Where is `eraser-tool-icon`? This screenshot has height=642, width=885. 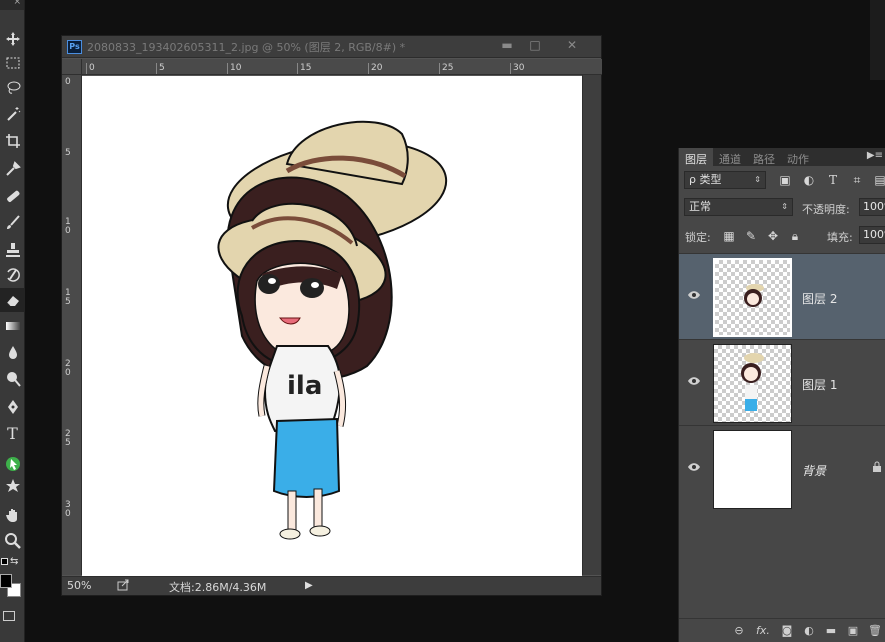 eraser-tool-icon is located at coordinates (12, 300).